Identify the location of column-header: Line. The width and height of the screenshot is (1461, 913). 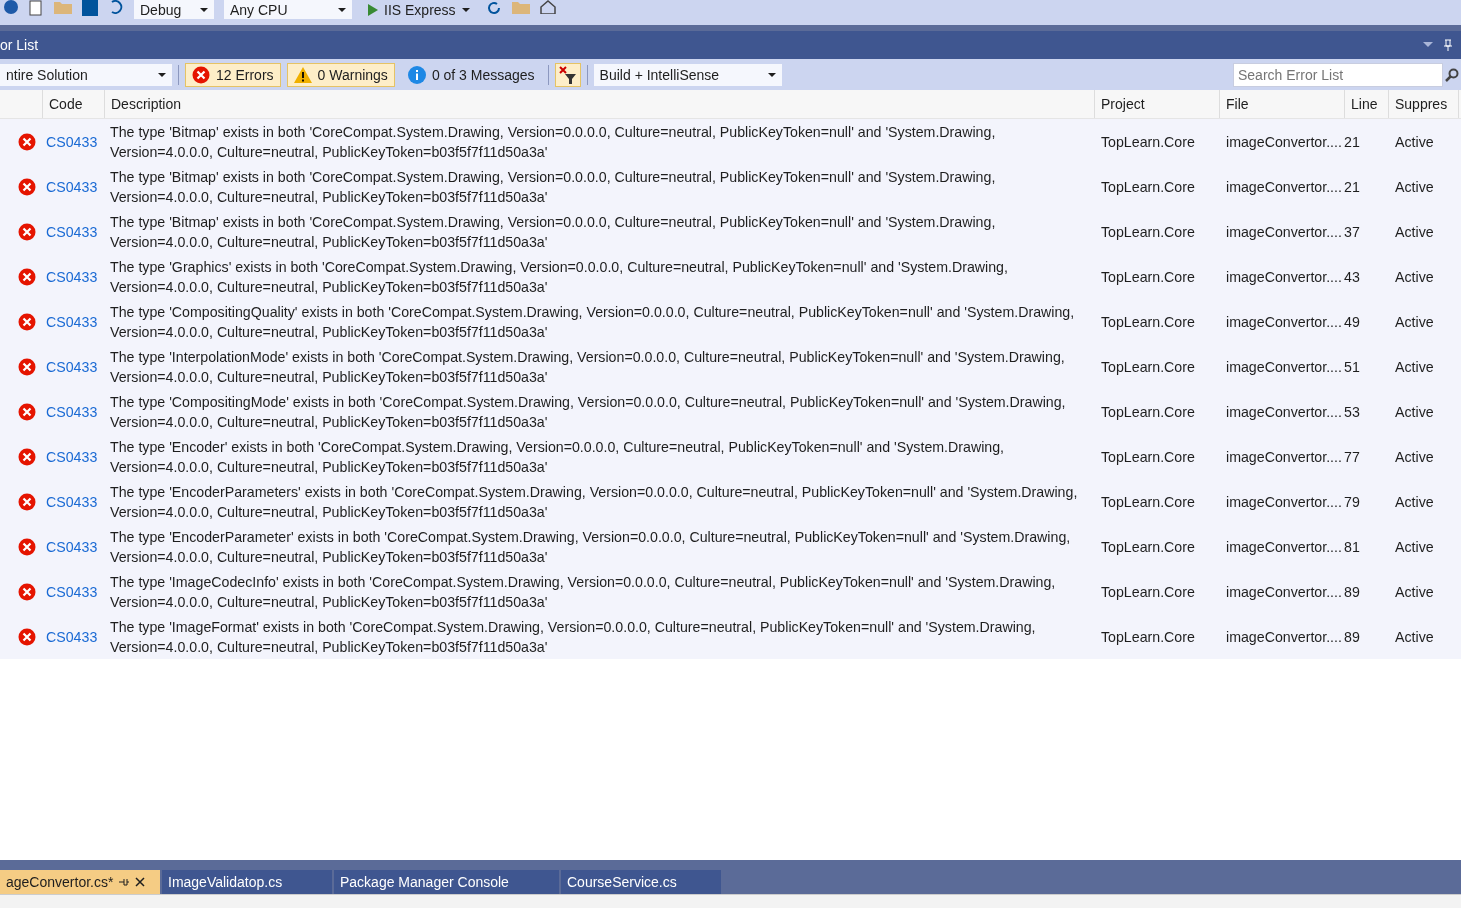
(1366, 104).